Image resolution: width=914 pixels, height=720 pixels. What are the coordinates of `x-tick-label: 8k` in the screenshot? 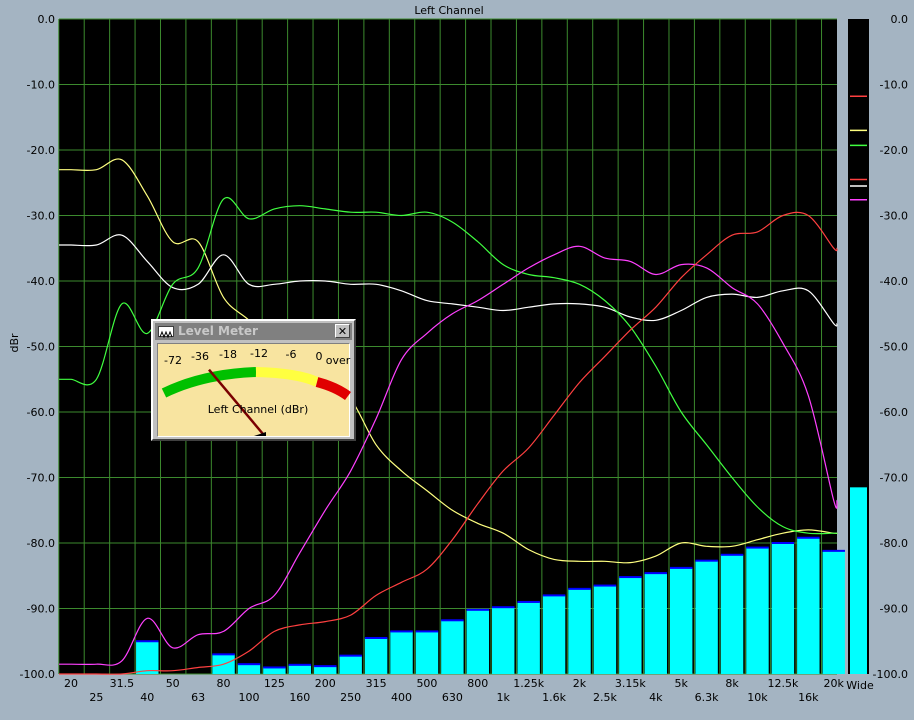 It's located at (732, 683).